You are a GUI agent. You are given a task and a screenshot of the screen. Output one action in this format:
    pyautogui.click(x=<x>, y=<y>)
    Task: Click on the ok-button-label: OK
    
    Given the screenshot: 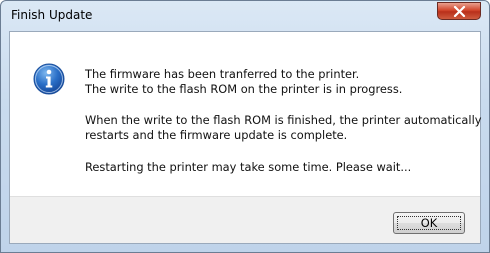 What is the action you would take?
    pyautogui.click(x=429, y=223)
    